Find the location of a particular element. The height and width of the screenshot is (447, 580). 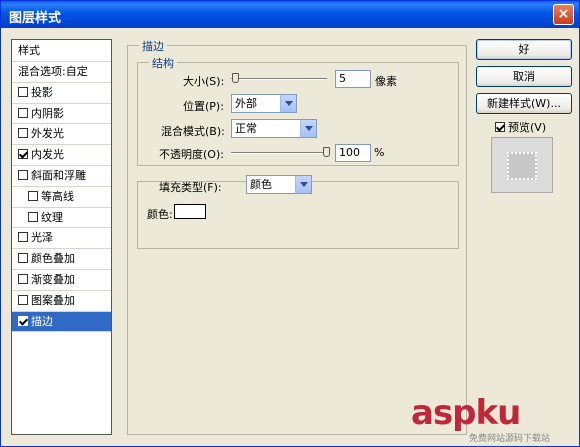

sidebar-item-label: 投影 is located at coordinates (42, 92).